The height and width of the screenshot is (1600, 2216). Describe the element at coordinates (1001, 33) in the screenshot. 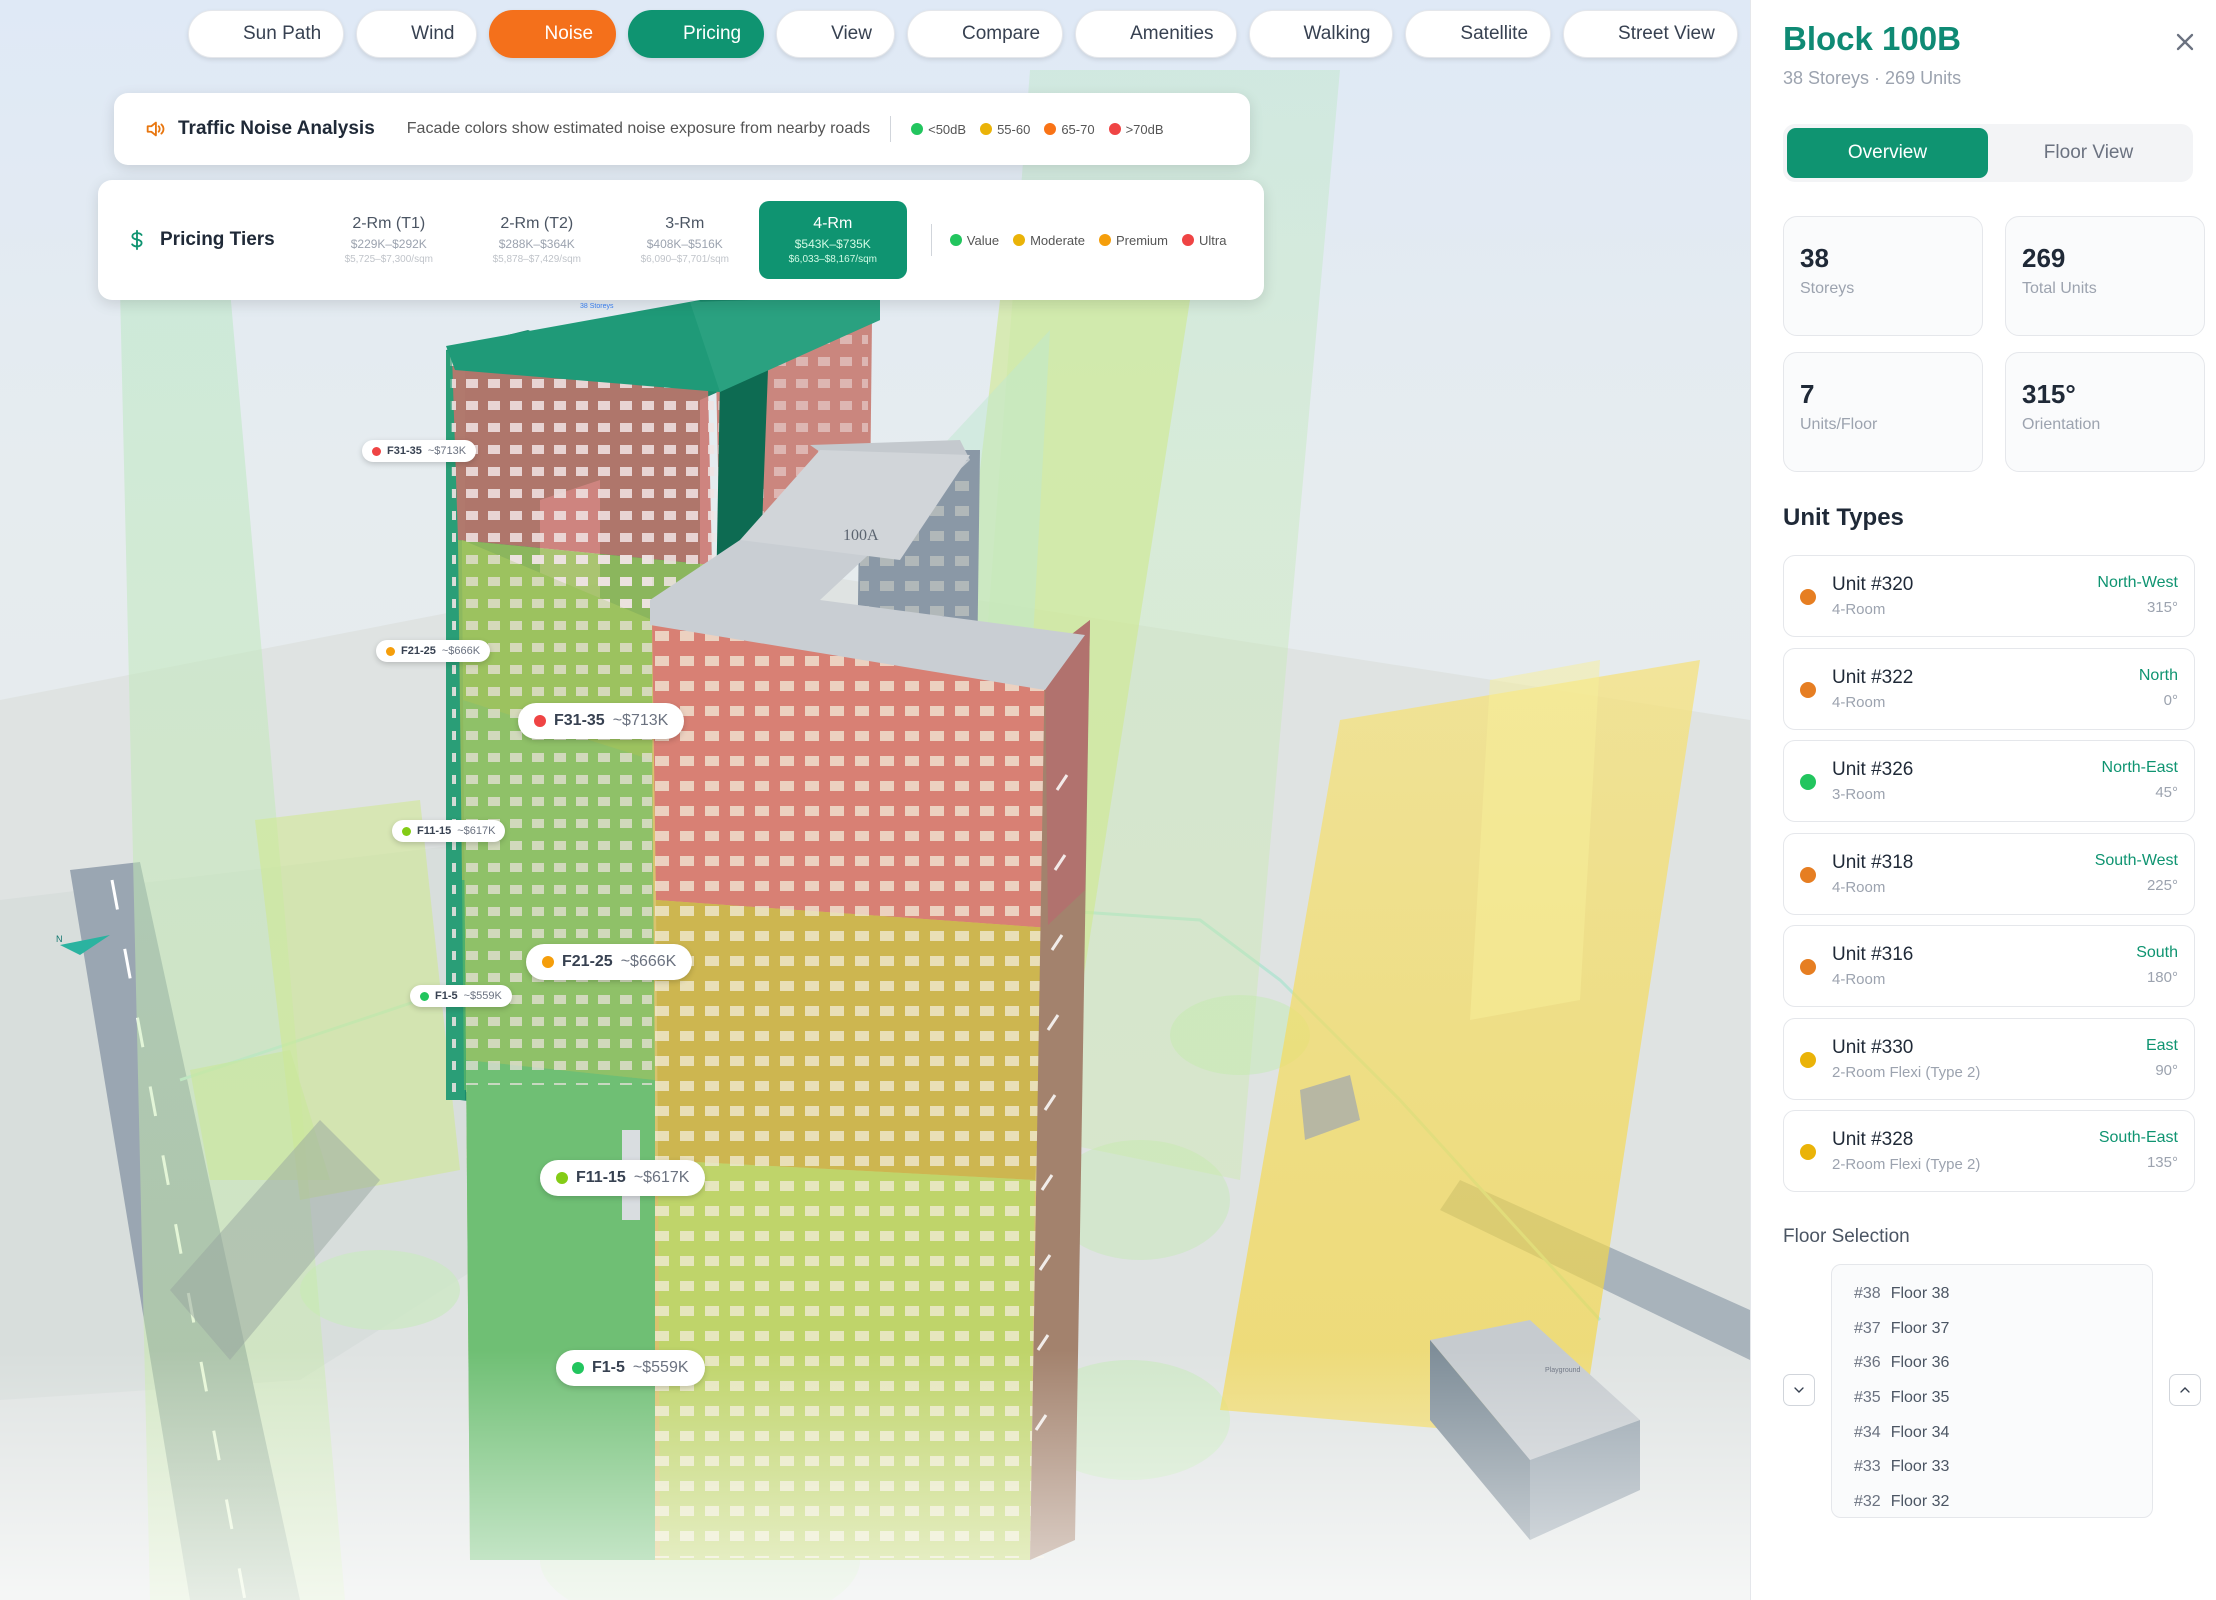

I see `compare-label: Compare` at that location.